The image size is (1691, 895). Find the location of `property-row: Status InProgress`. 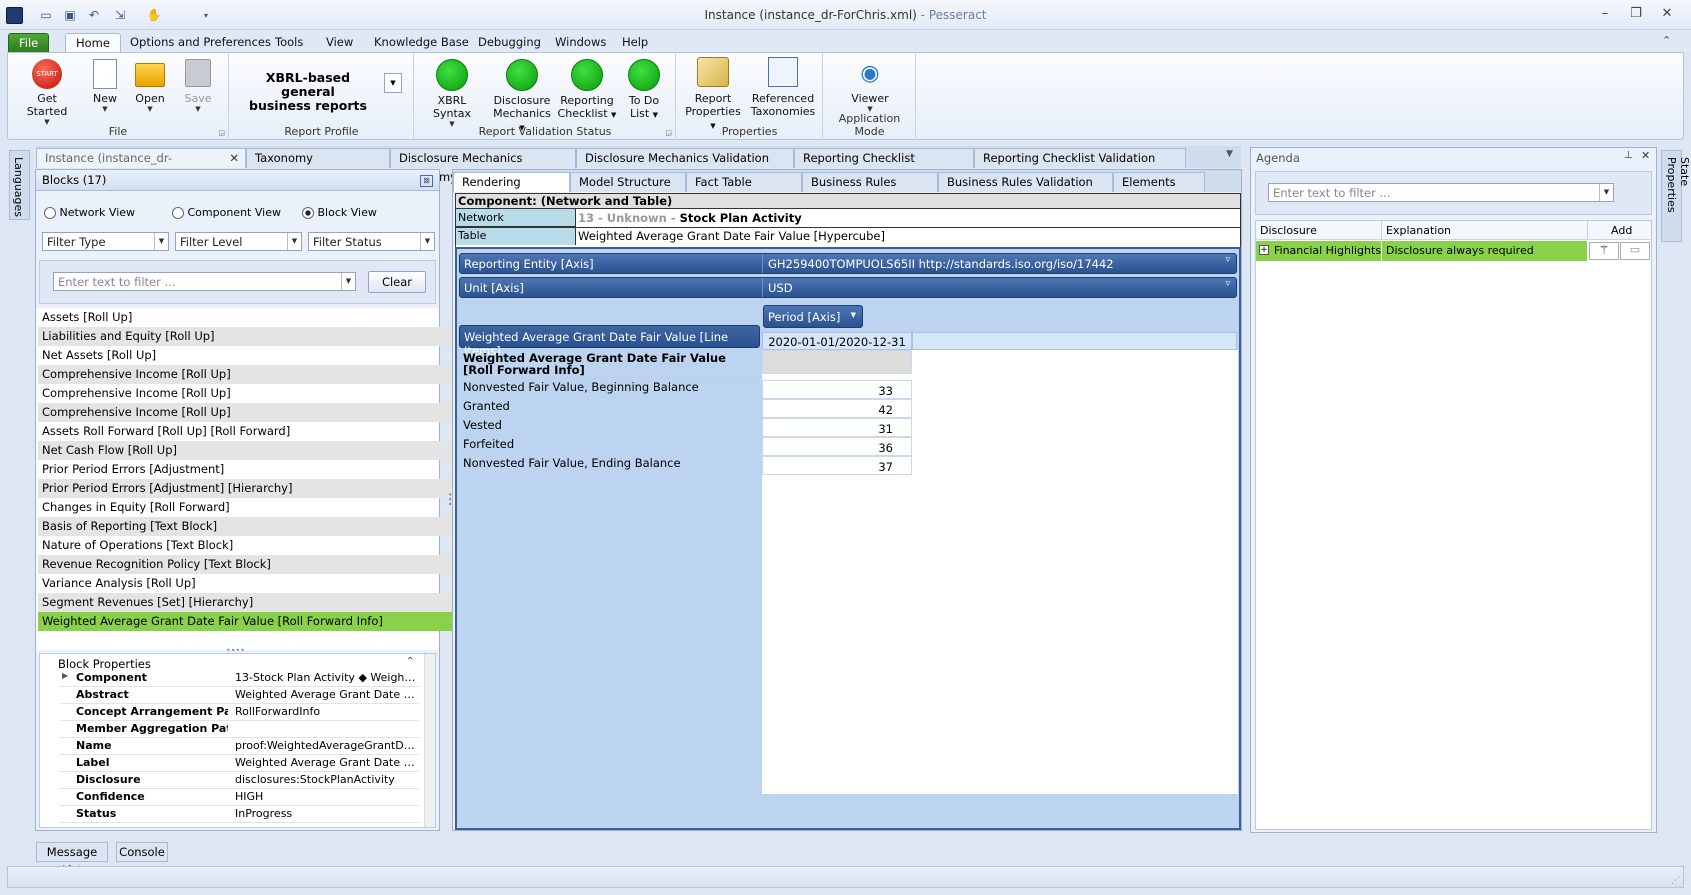

property-row: Status InProgress is located at coordinates (239, 814).